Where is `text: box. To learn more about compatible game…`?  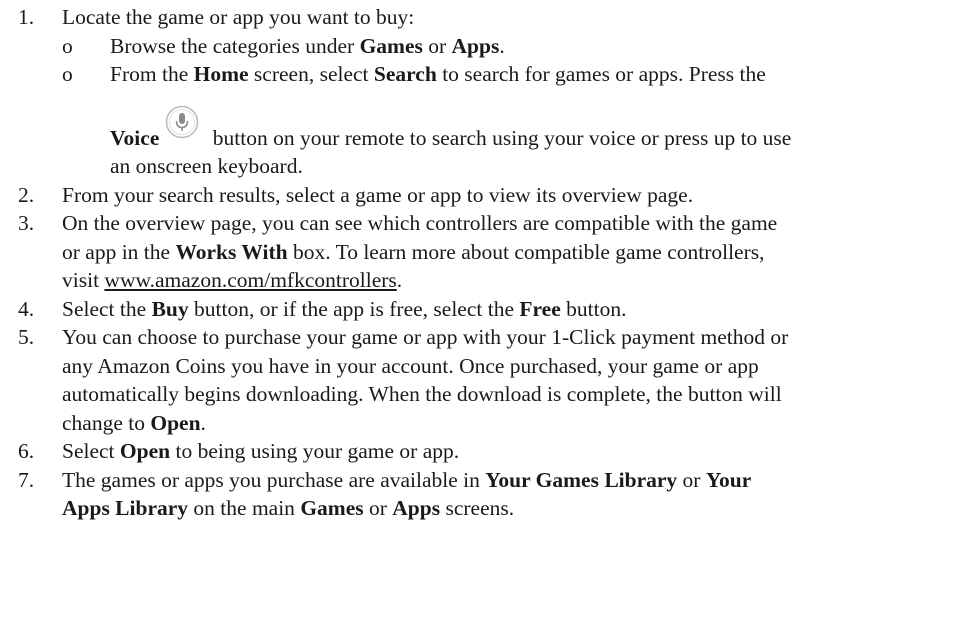
text: box. To learn more about compatible game… is located at coordinates (526, 251).